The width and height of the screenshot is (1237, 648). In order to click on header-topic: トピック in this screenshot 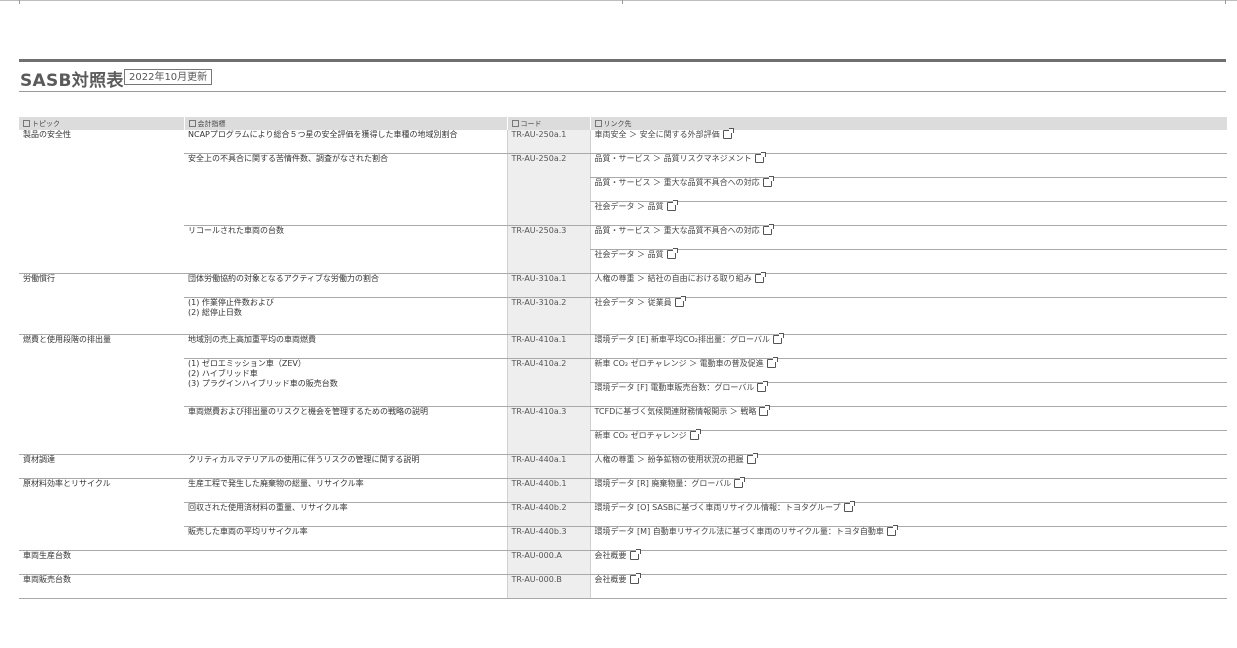, I will do `click(101, 123)`.